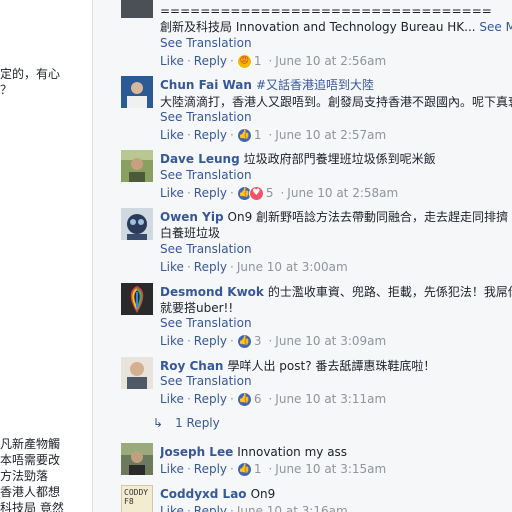  Describe the element at coordinates (495, 27) in the screenshot. I see `see-more-link: See More` at that location.